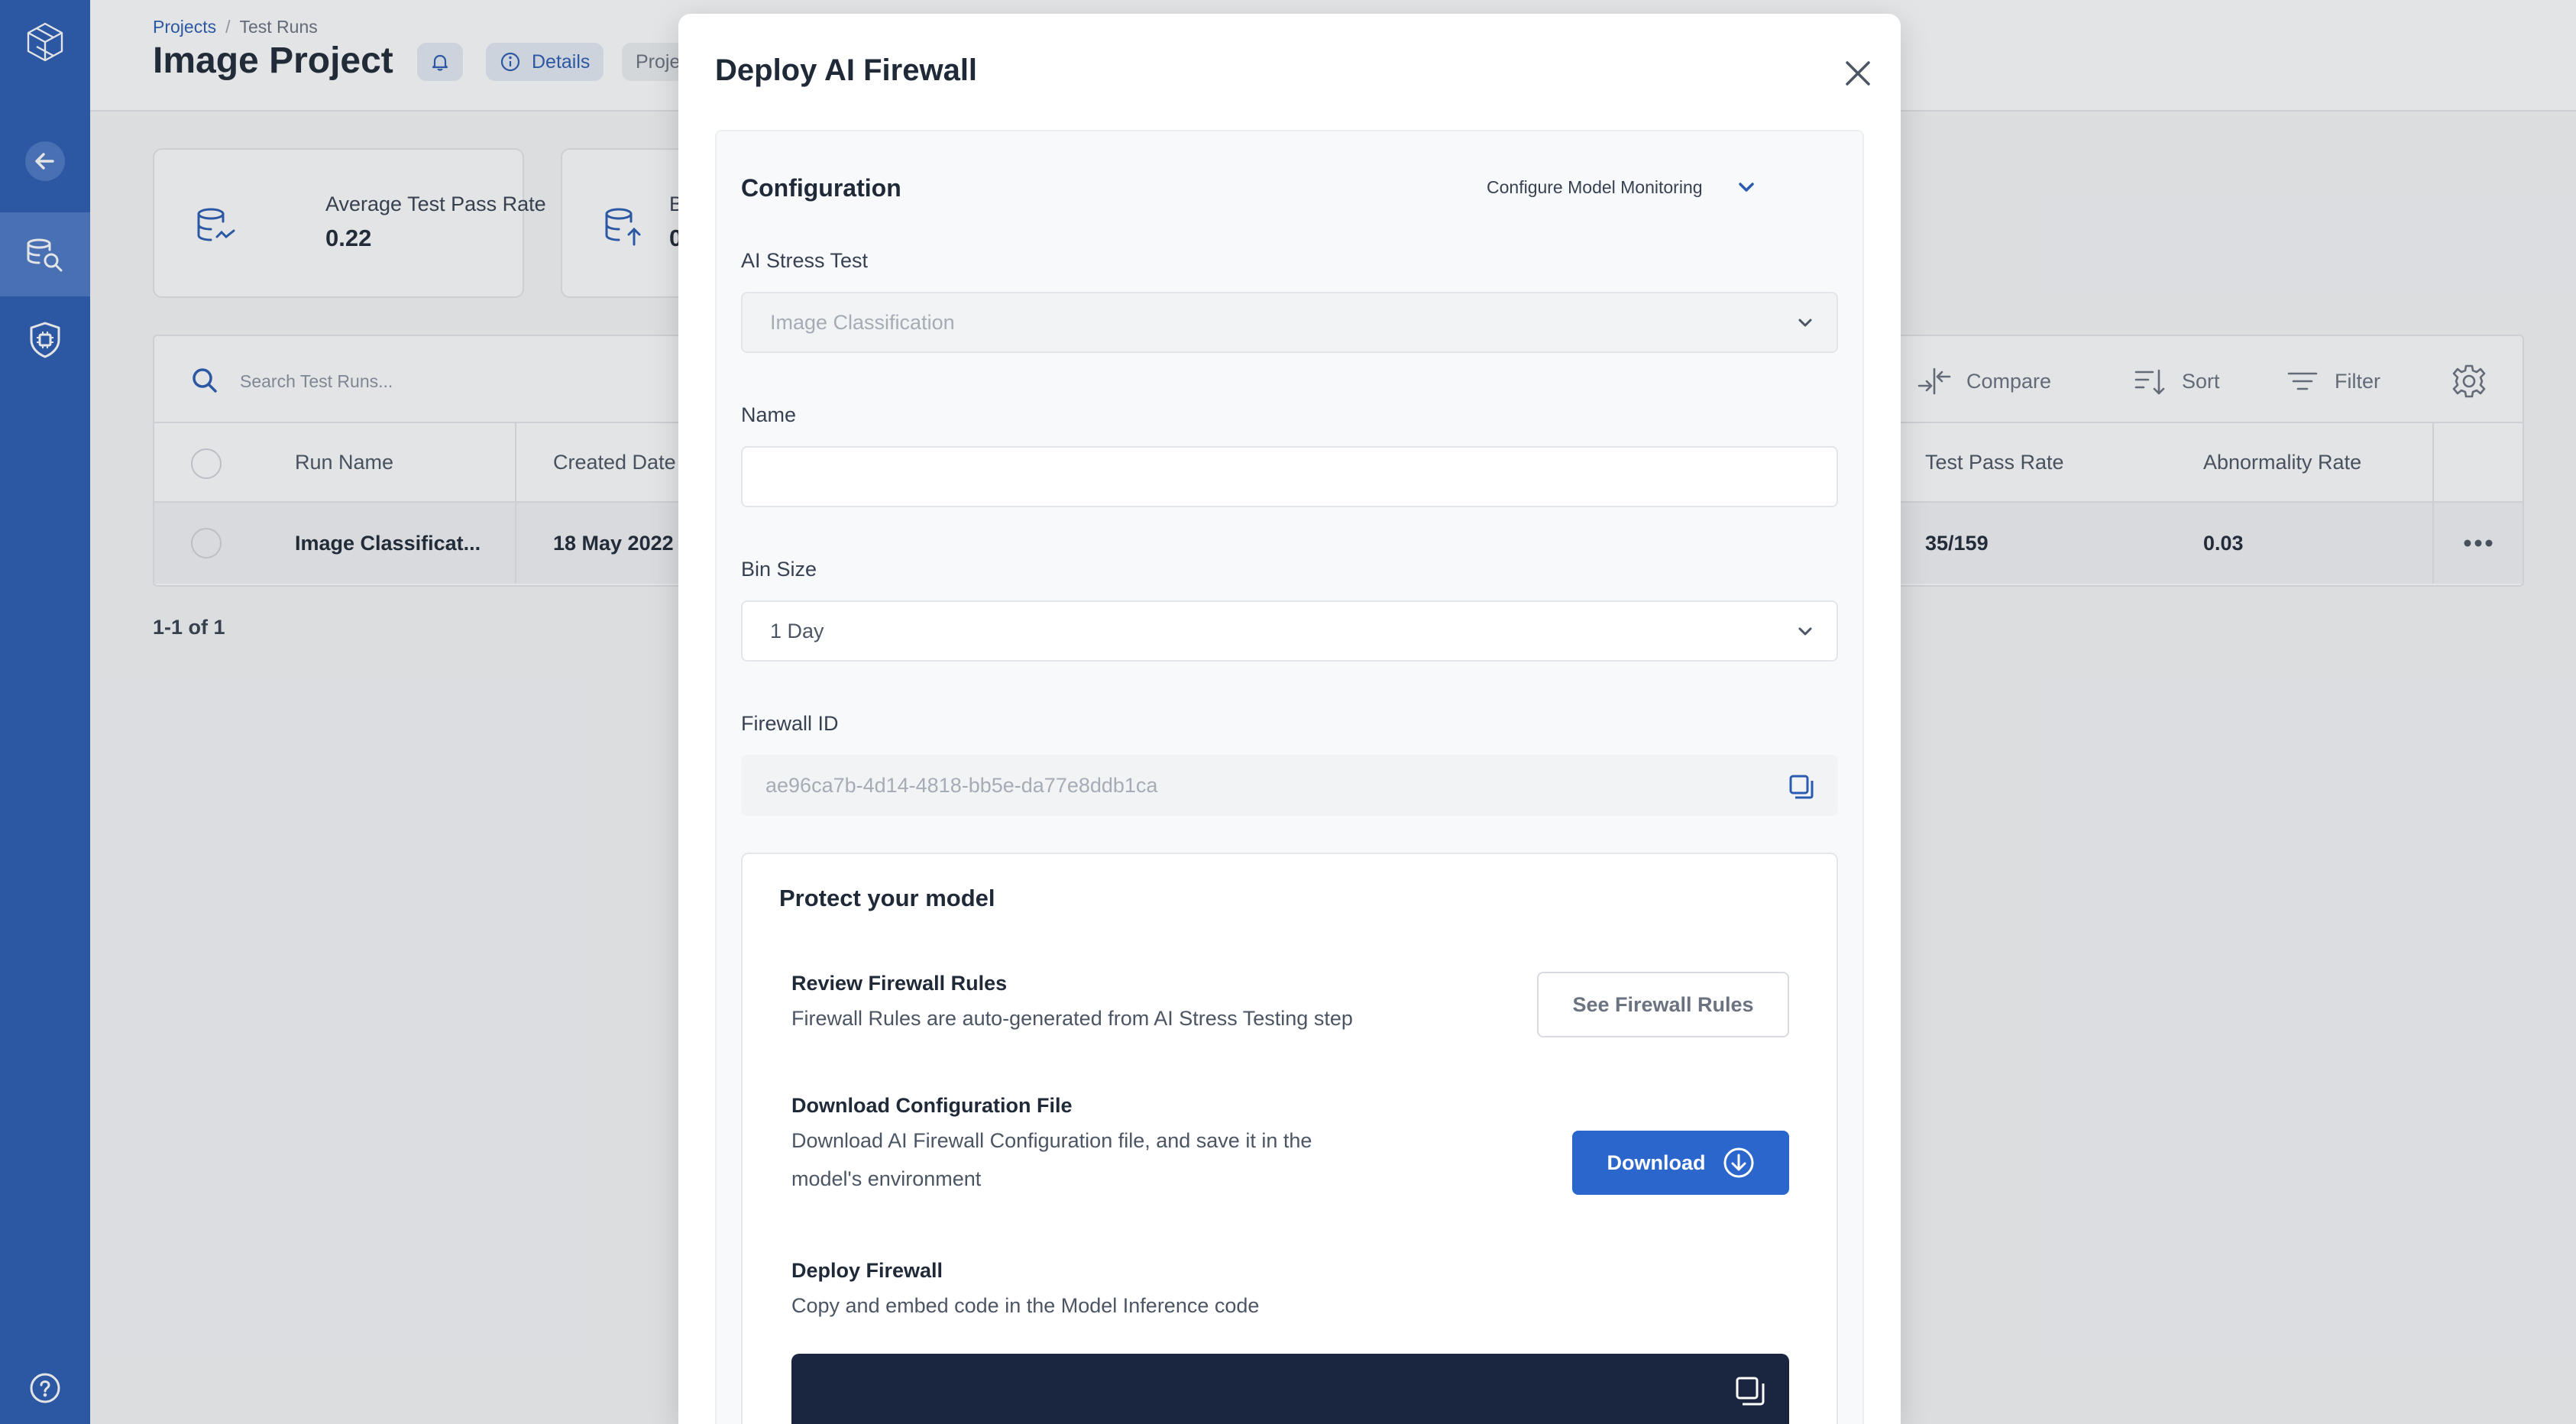 Image resolution: width=2576 pixels, height=1424 pixels. Describe the element at coordinates (846, 70) in the screenshot. I see `modal-title: Deploy AI Firewall` at that location.